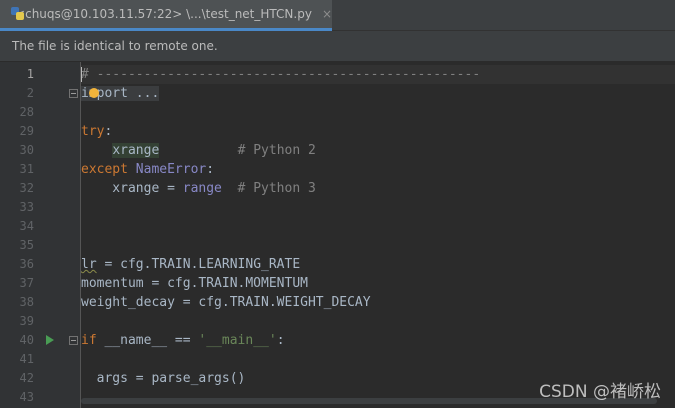  Describe the element at coordinates (30, 74) in the screenshot. I see `line-number: 1` at that location.